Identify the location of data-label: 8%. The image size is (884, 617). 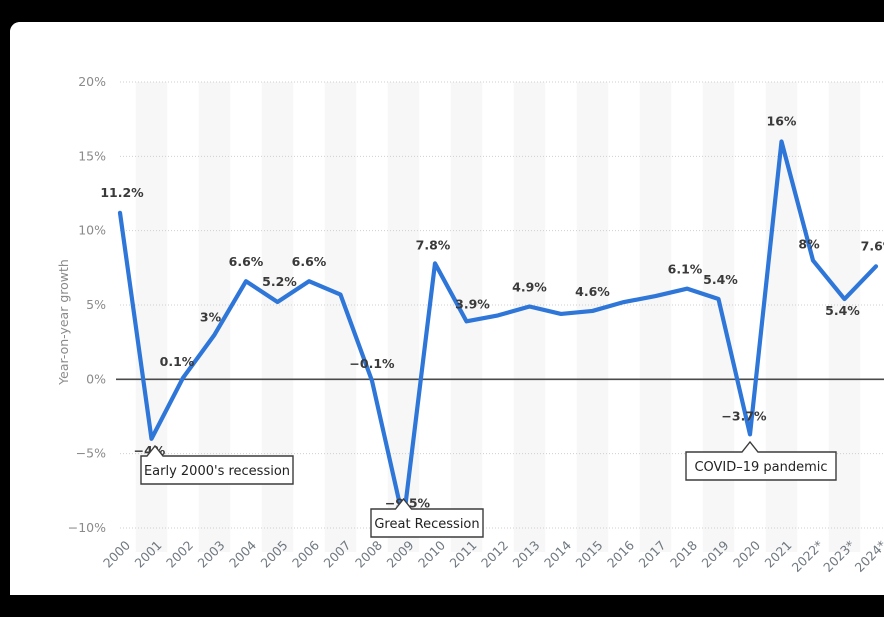
(809, 243).